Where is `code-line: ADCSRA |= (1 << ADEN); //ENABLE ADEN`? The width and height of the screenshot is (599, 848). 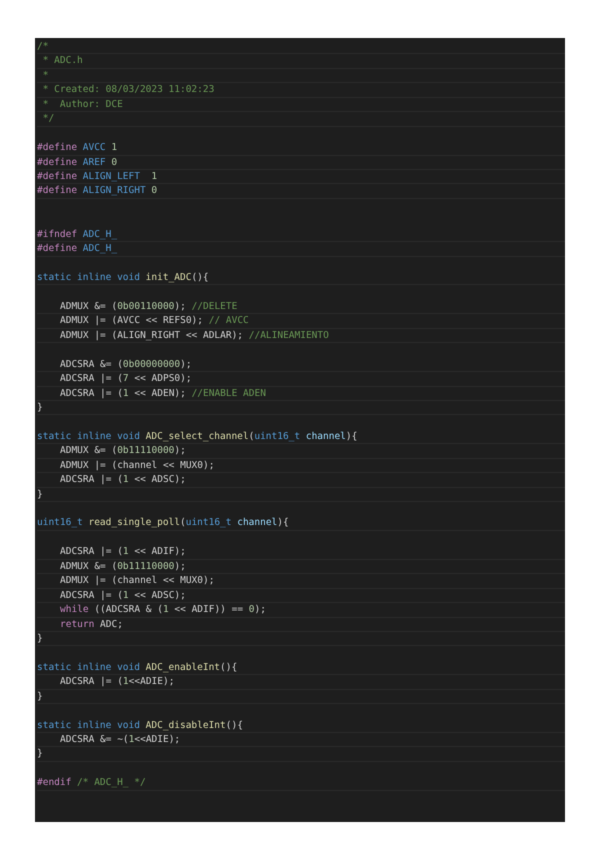
code-line: ADCSRA |= (1 << ADEN); //ENABLE ADEN is located at coordinates (301, 393).